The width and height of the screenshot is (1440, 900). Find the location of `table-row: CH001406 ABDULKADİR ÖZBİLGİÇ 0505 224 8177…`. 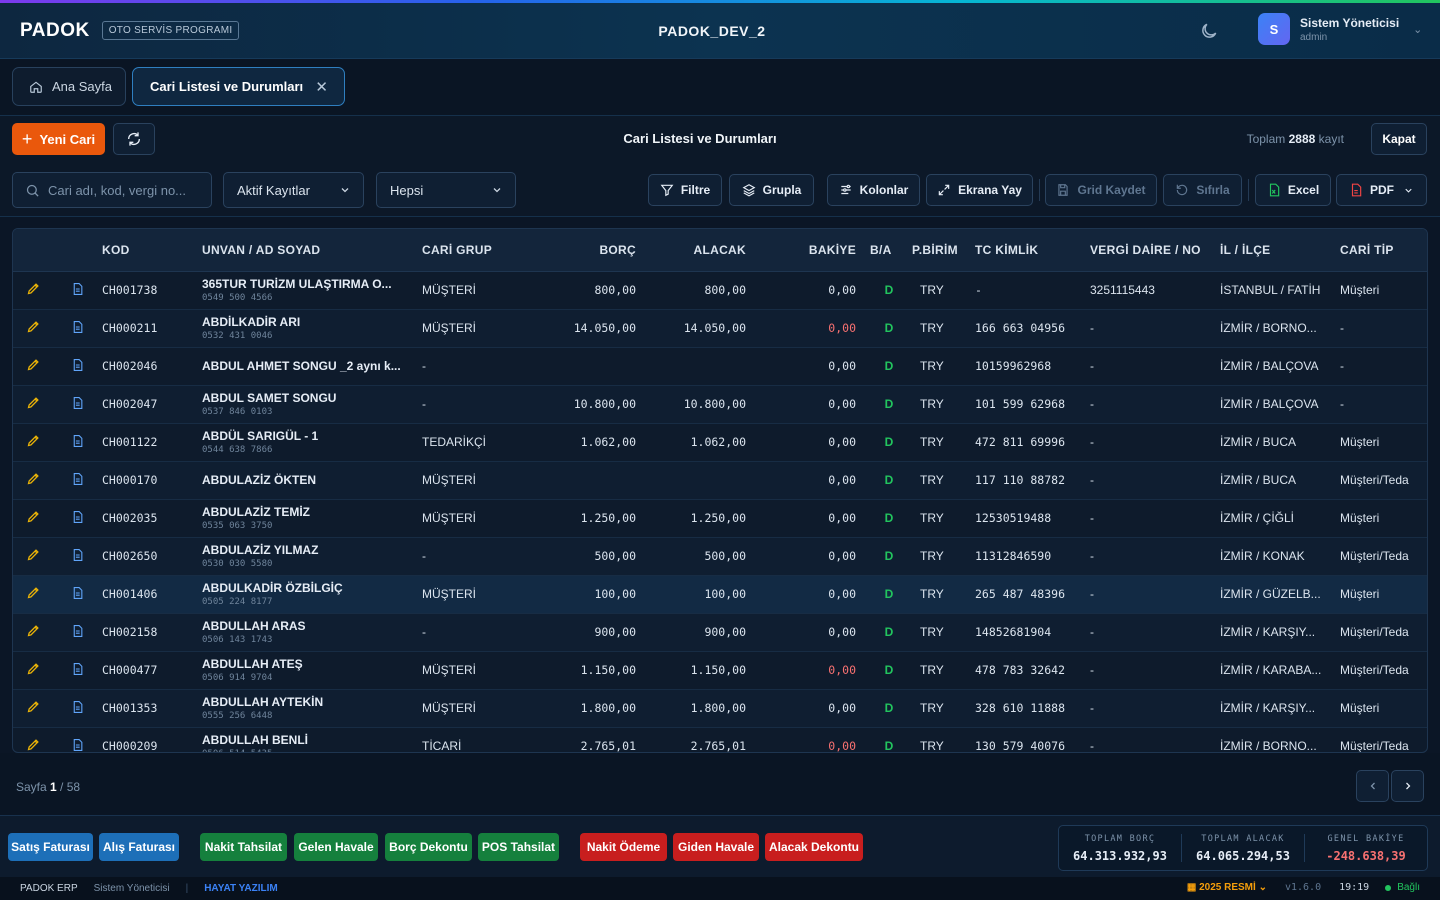

table-row: CH001406 ABDULKADİR ÖZBİLGİÇ 0505 224 8177… is located at coordinates (720, 594).